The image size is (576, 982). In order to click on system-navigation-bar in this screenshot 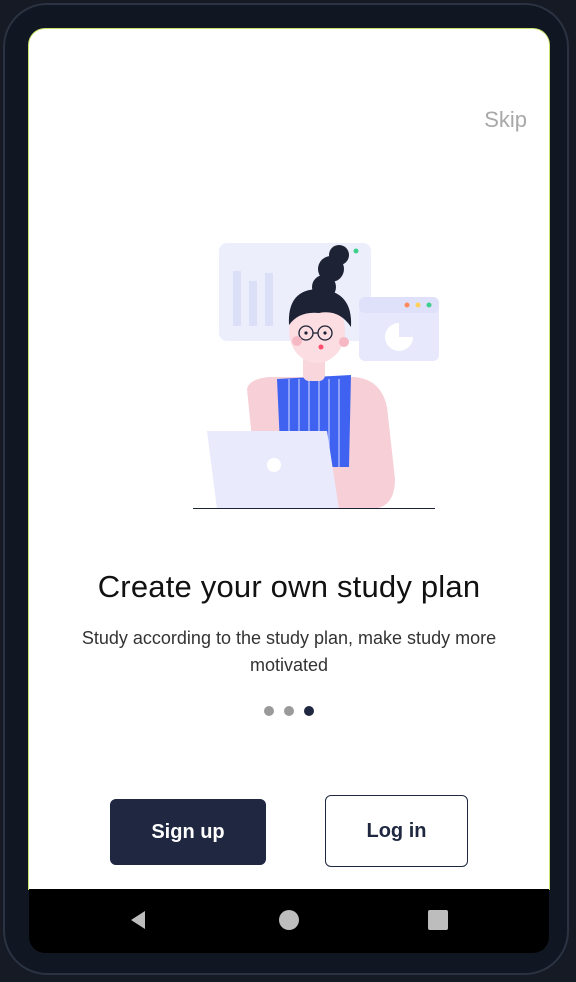, I will do `click(289, 921)`.